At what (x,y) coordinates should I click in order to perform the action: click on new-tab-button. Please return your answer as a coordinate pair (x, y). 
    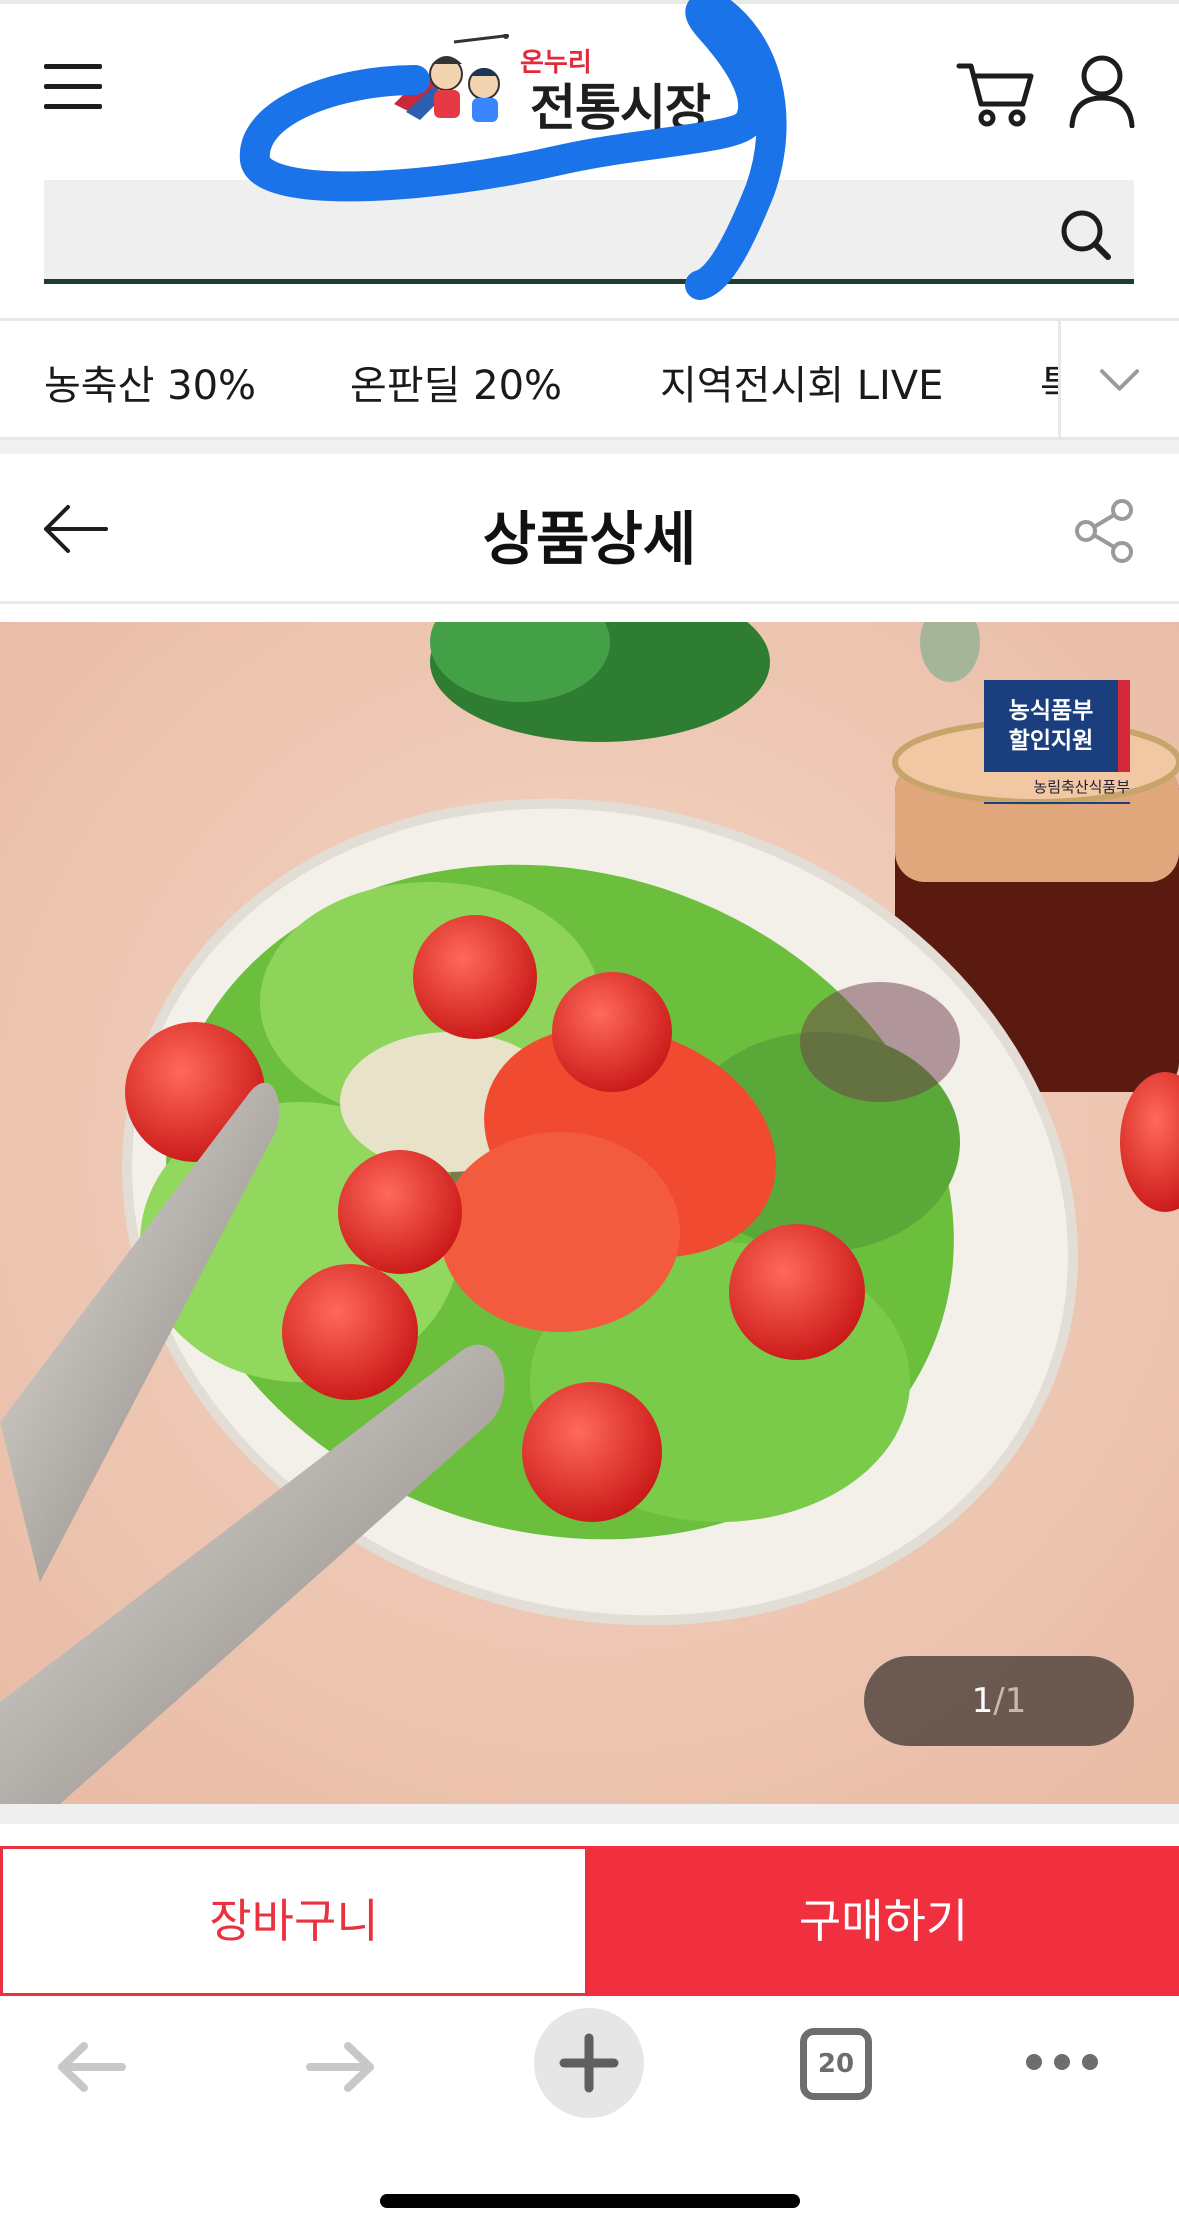
    Looking at the image, I should click on (589, 2063).